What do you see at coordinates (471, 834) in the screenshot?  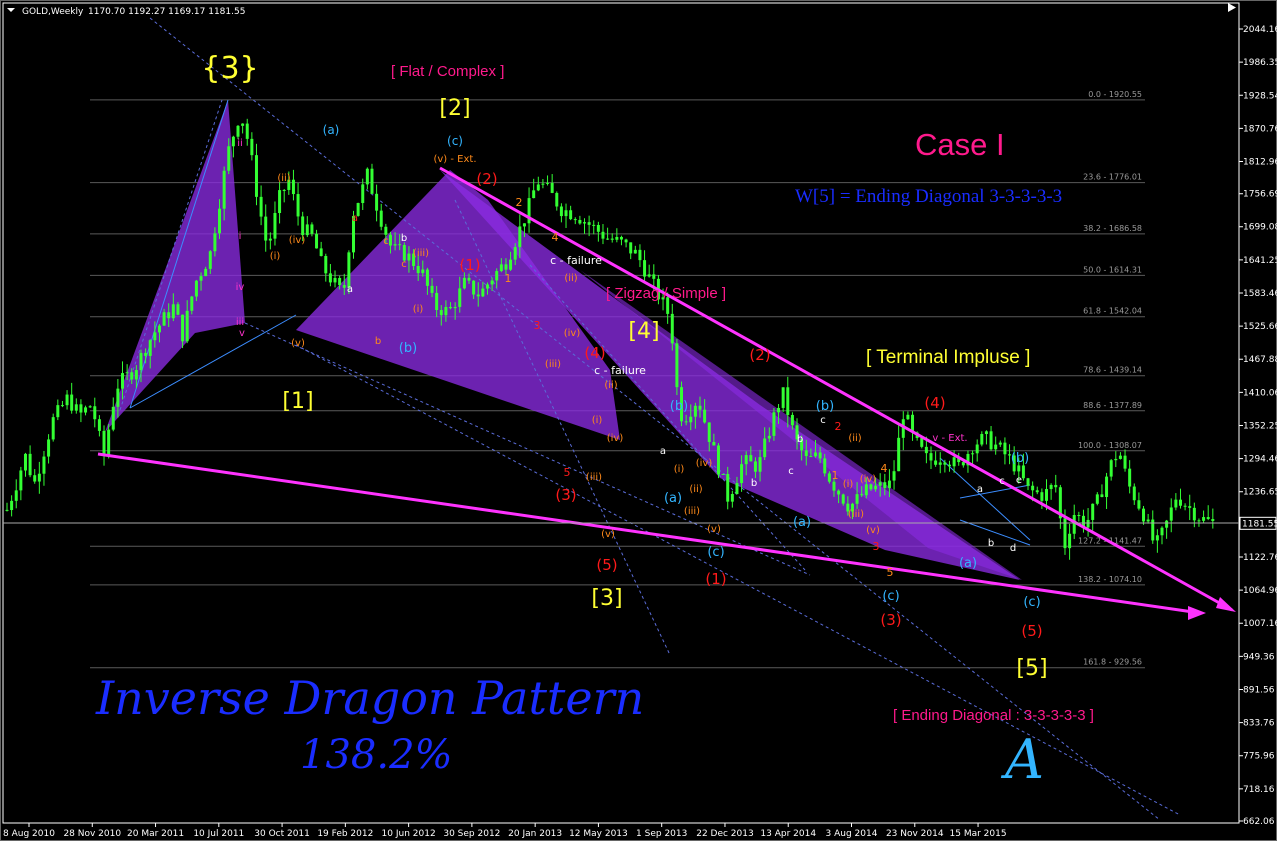 I see `x-tick-label: 30 Sep 2012` at bounding box center [471, 834].